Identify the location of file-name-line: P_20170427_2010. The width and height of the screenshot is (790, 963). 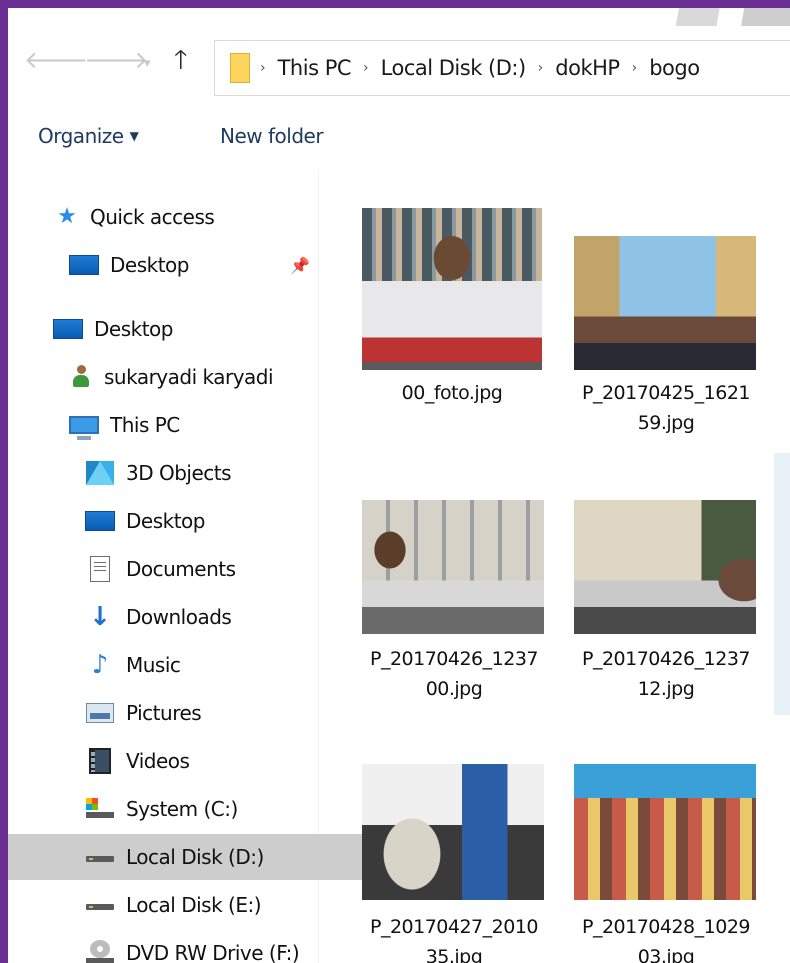
(454, 927).